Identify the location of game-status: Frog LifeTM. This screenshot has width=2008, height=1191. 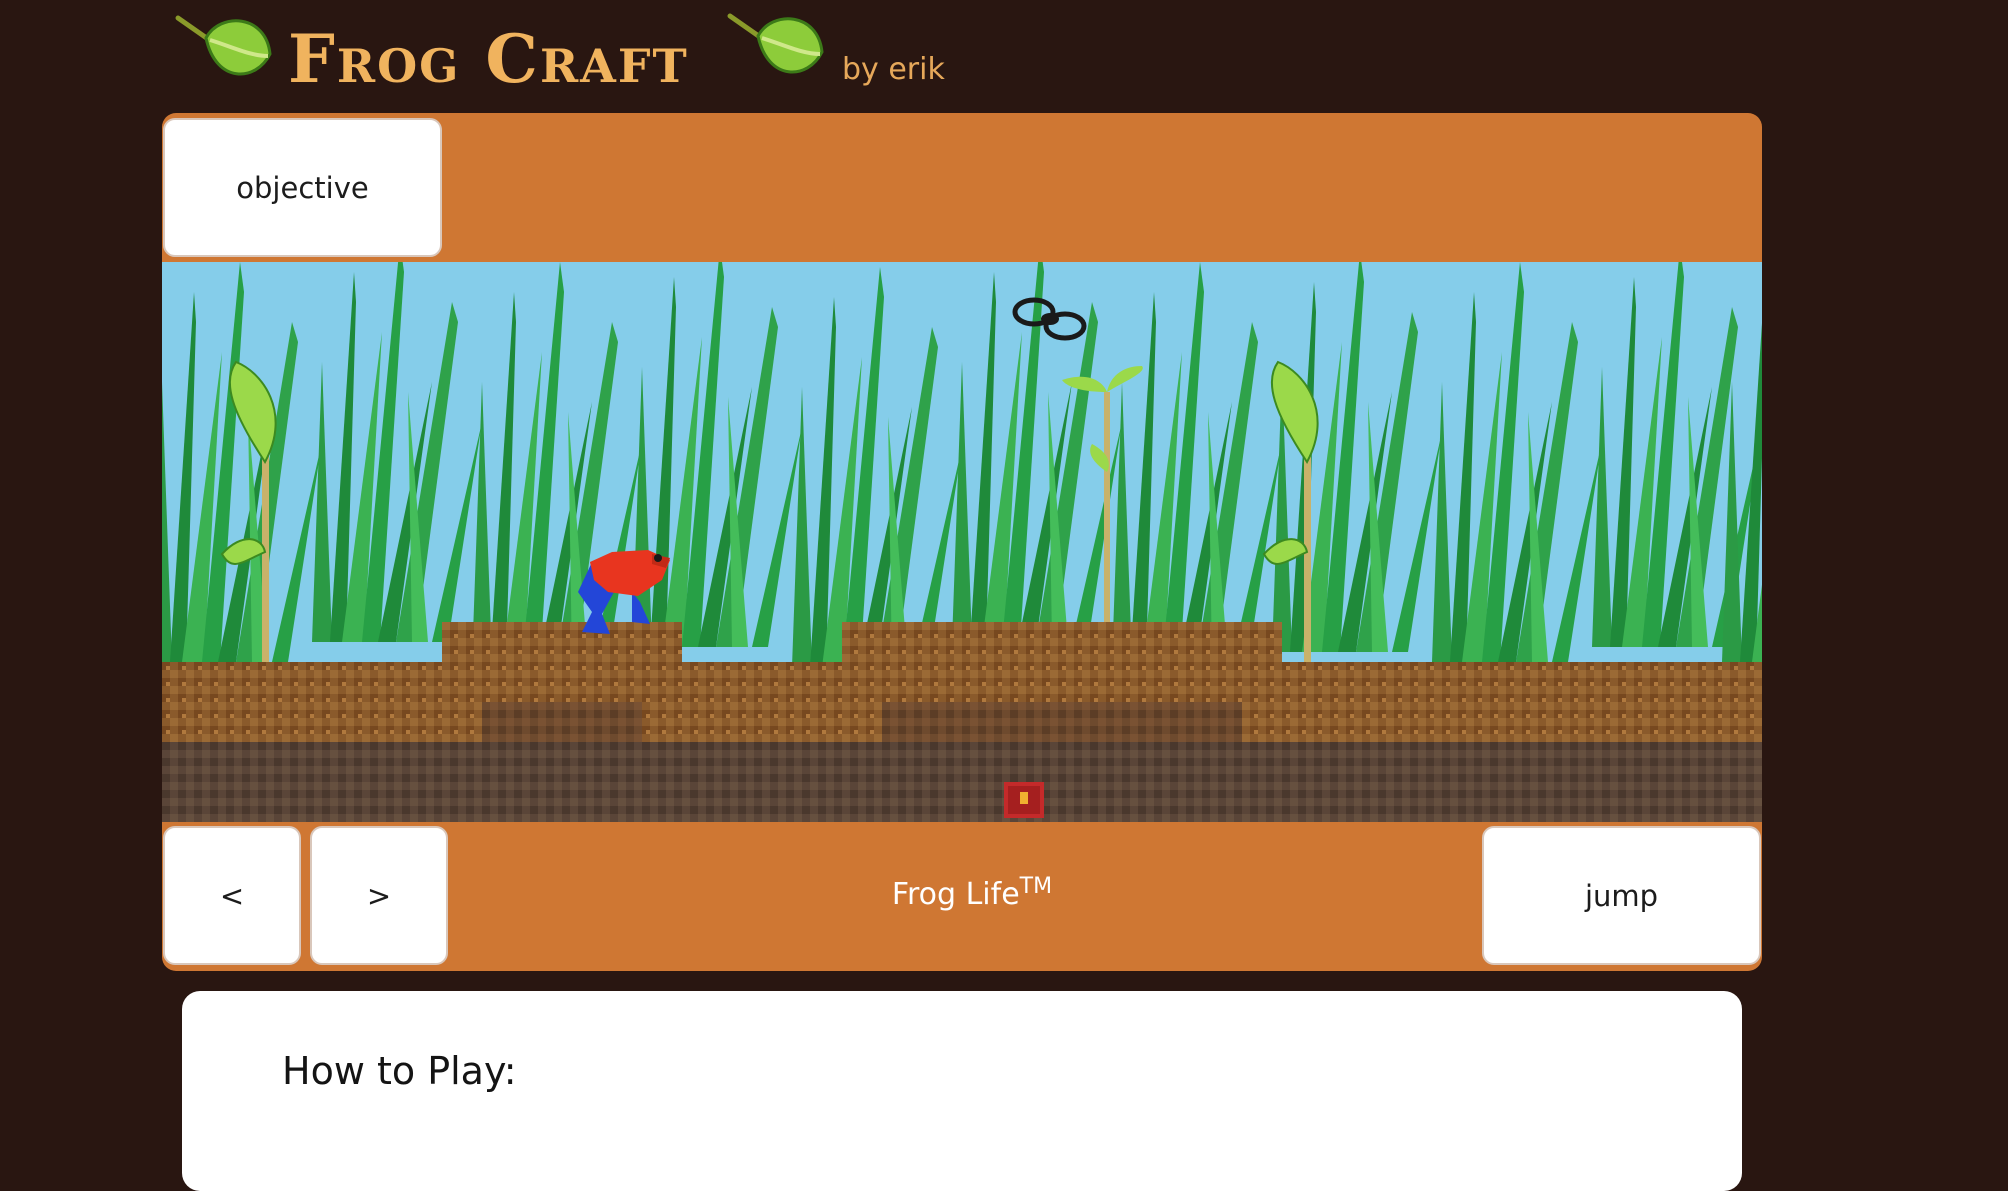
(972, 893).